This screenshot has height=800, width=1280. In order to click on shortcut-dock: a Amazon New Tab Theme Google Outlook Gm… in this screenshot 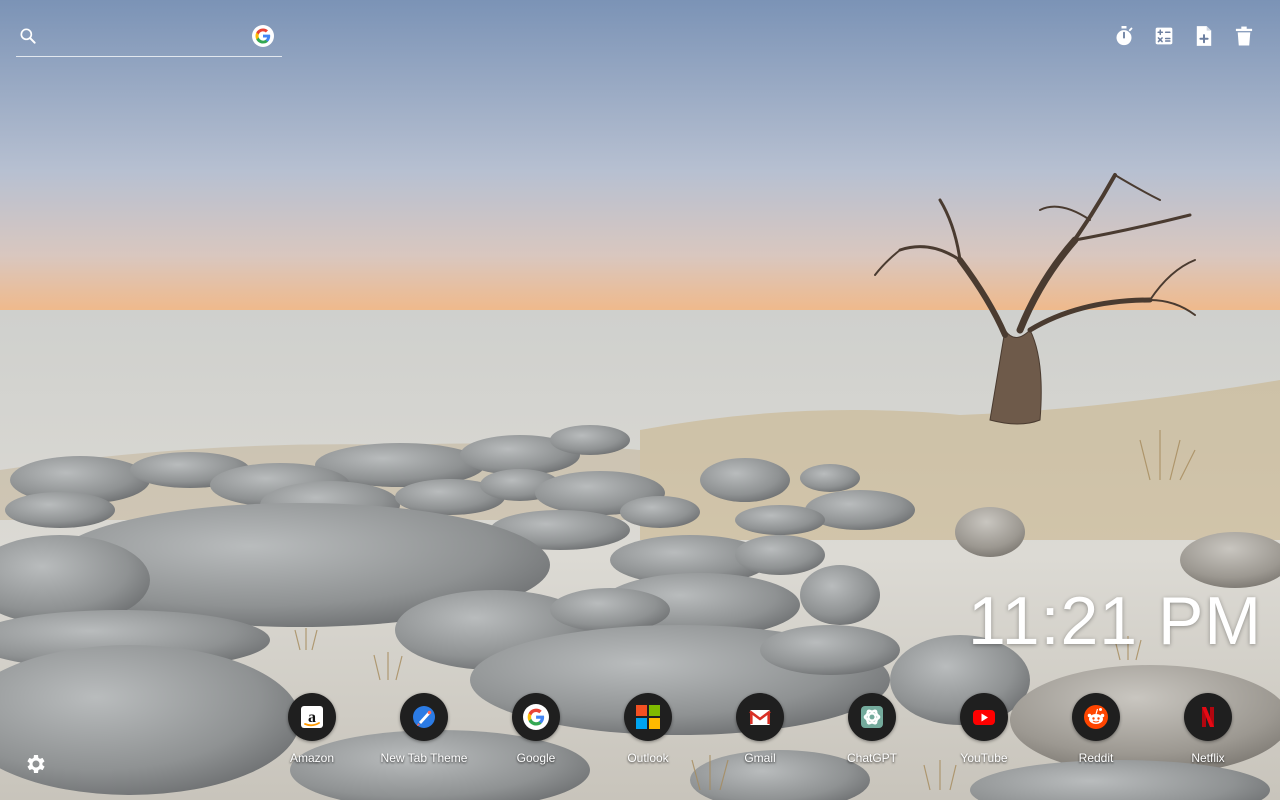, I will do `click(760, 729)`.